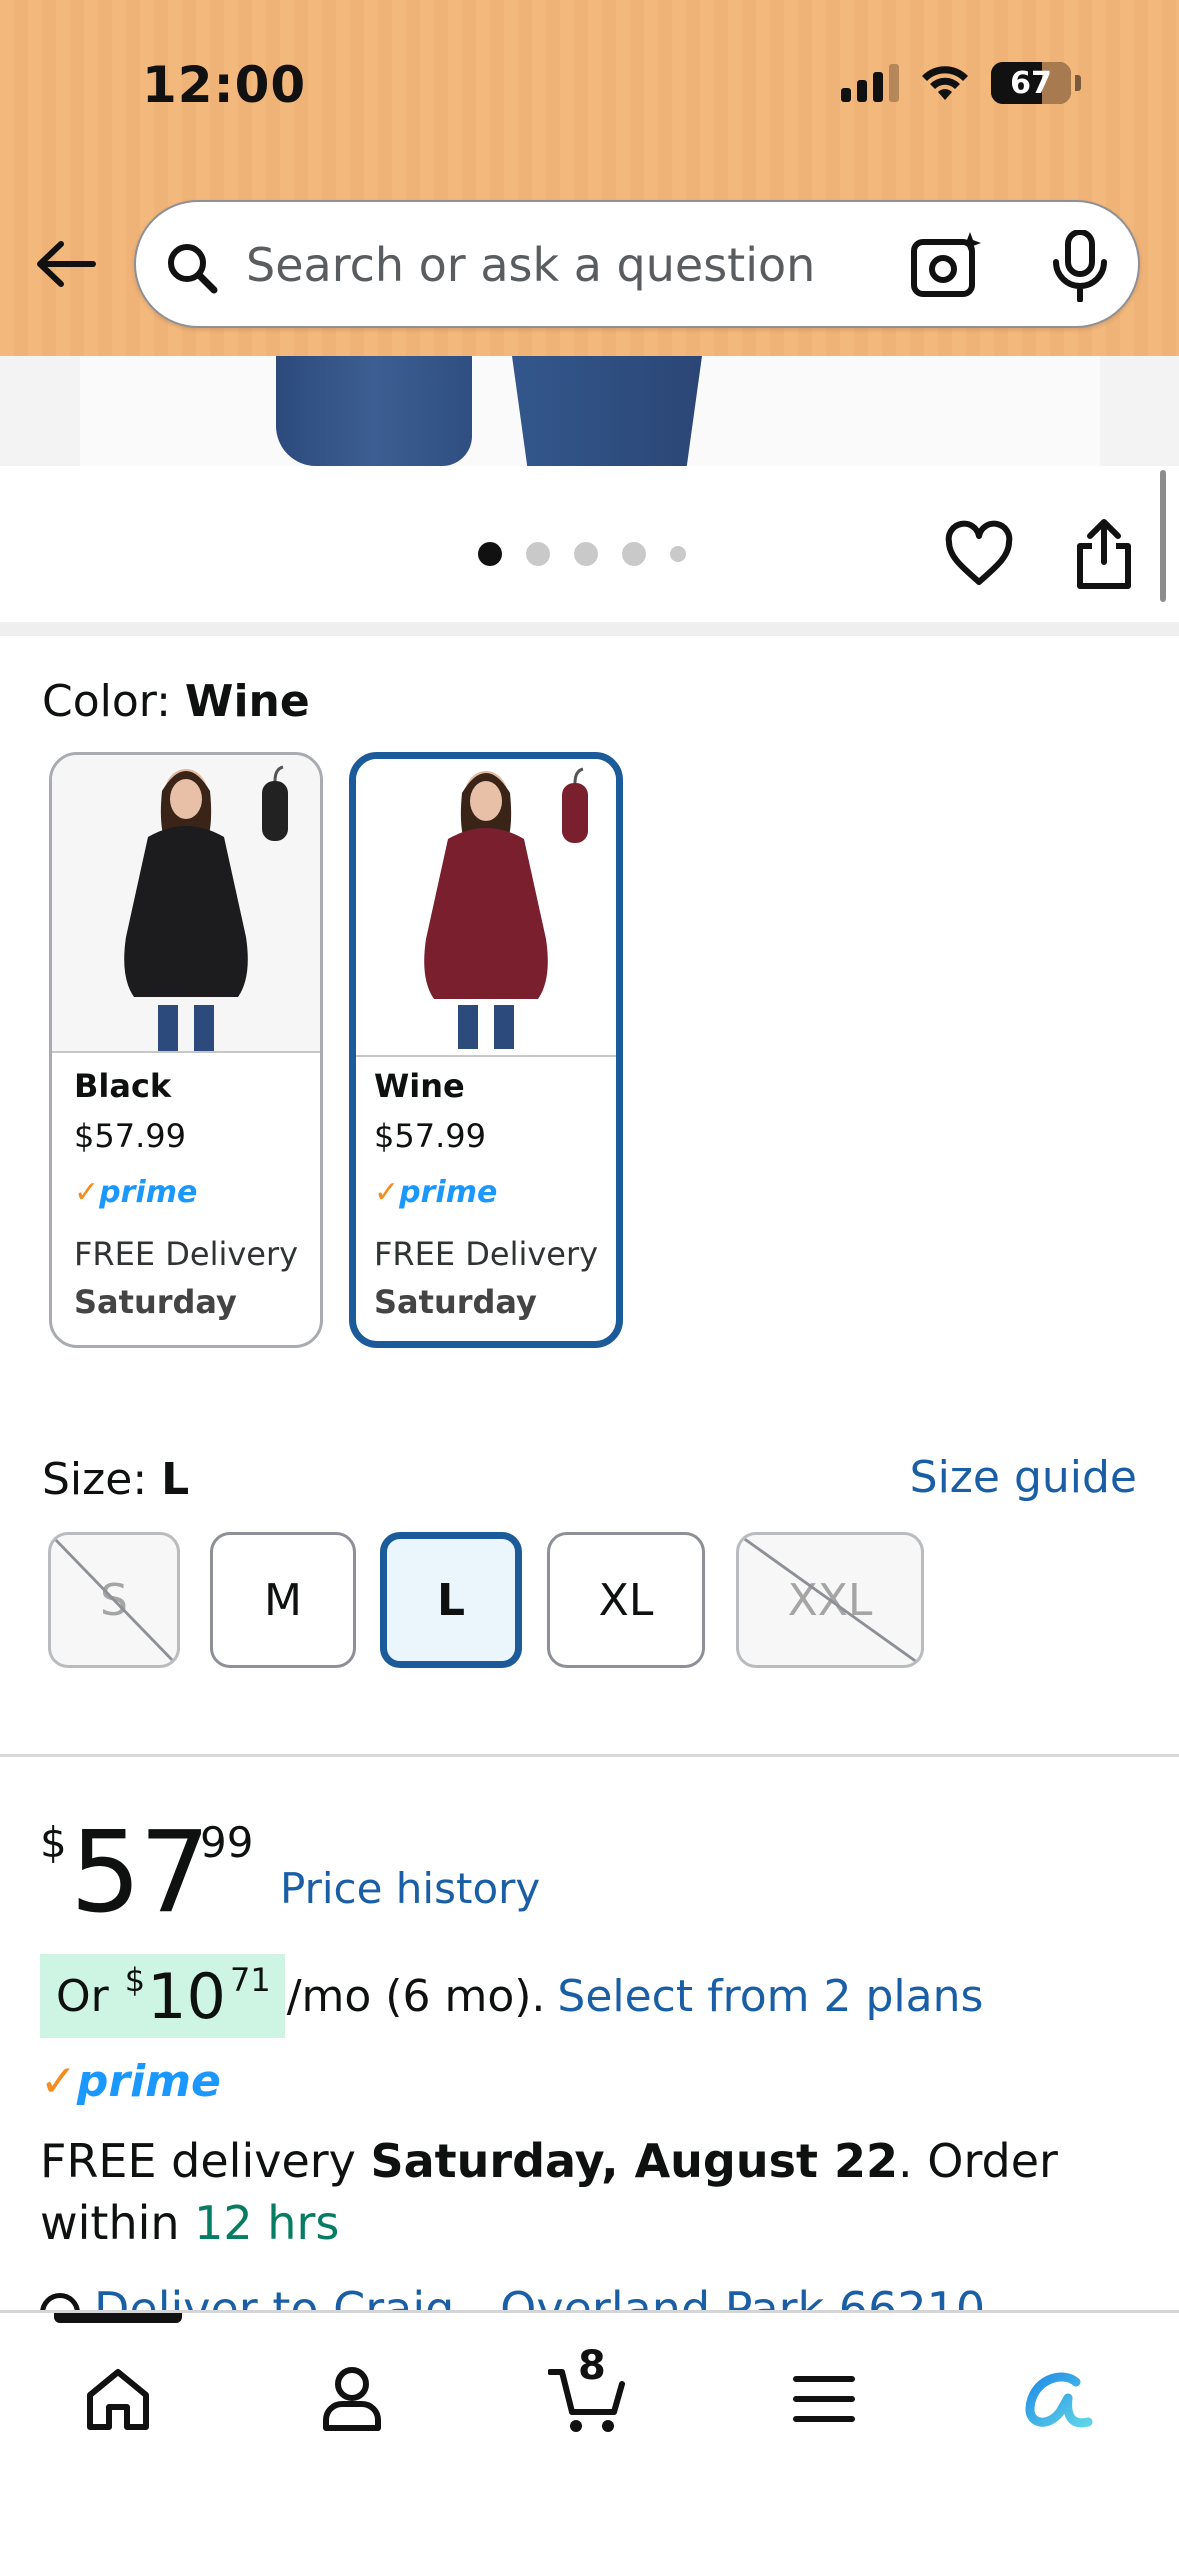 This screenshot has height=2556, width=1179. I want to click on size-label-prefix: Size:, so click(102, 1479).